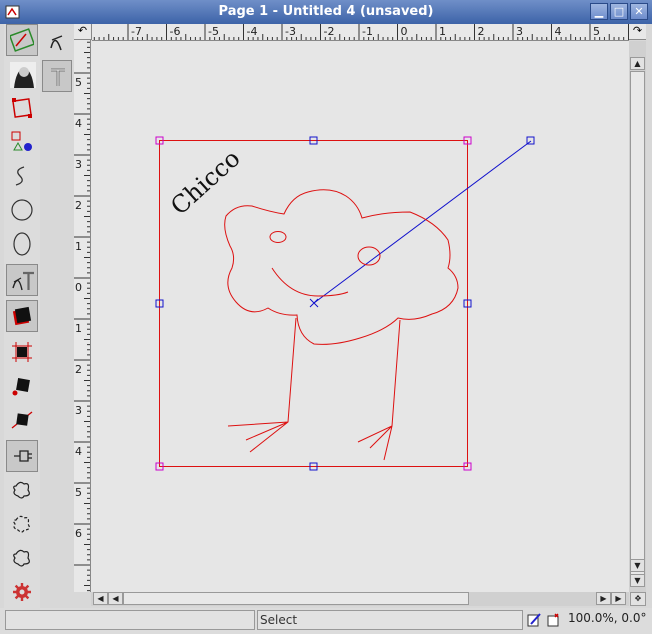 The image size is (652, 634). I want to click on scroll-left-button: ◀, so click(100, 598).